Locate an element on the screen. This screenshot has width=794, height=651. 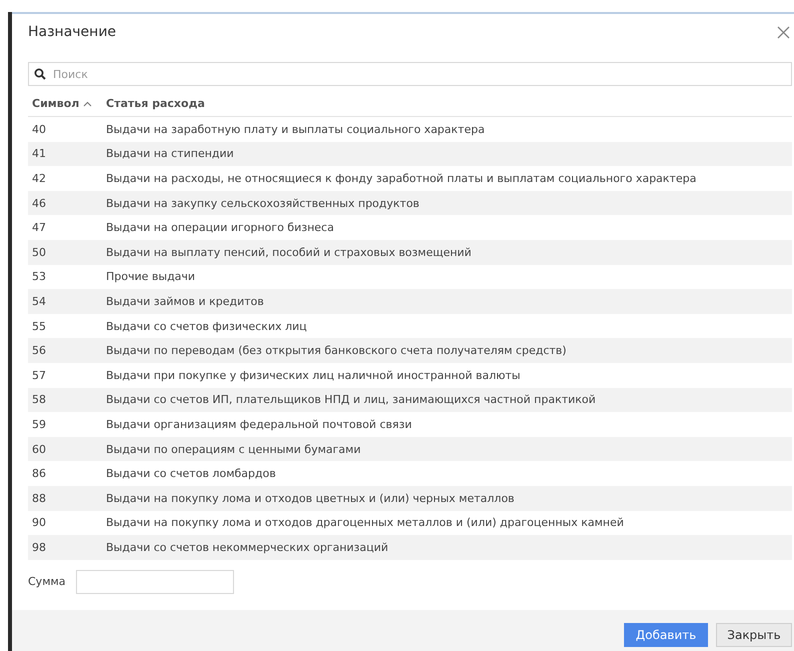
table-row: 56 Выдачи по переводам (без открытия банковского счета получателям средств) is located at coordinates (410, 350).